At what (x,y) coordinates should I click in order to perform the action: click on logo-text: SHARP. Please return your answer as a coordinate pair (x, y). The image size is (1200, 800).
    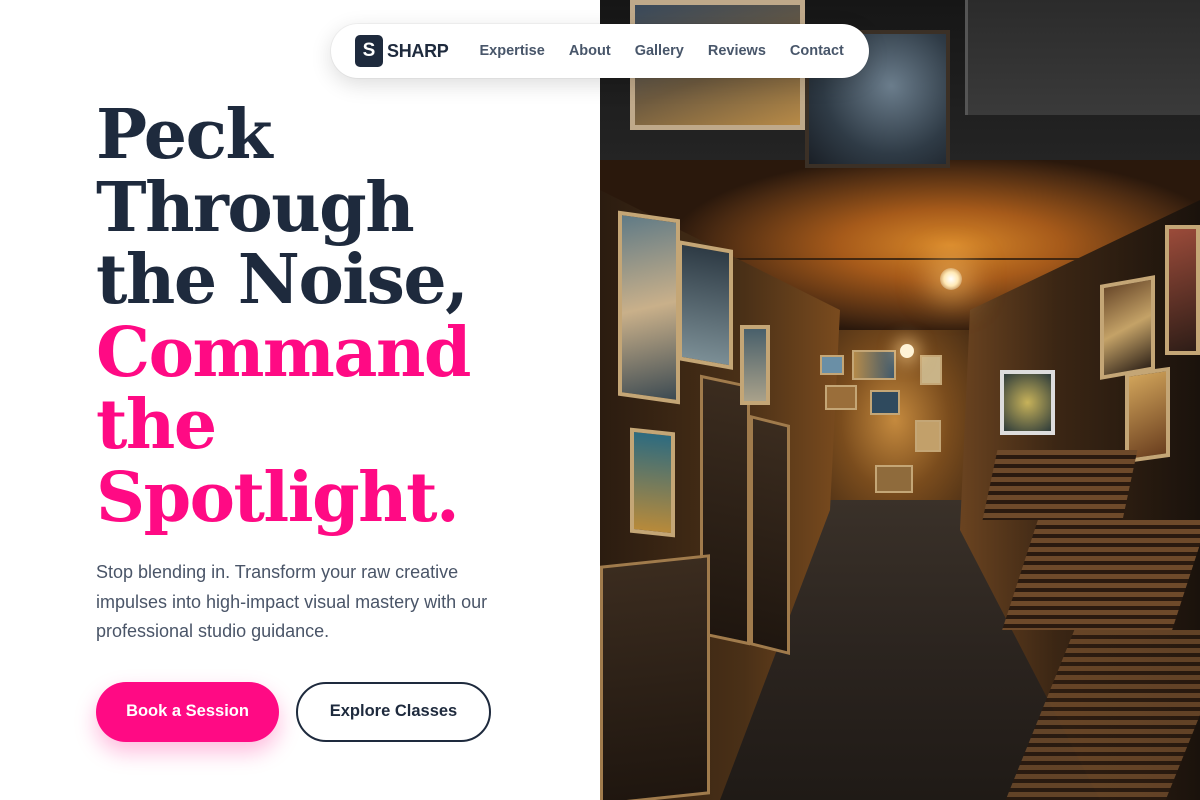
    Looking at the image, I should click on (418, 50).